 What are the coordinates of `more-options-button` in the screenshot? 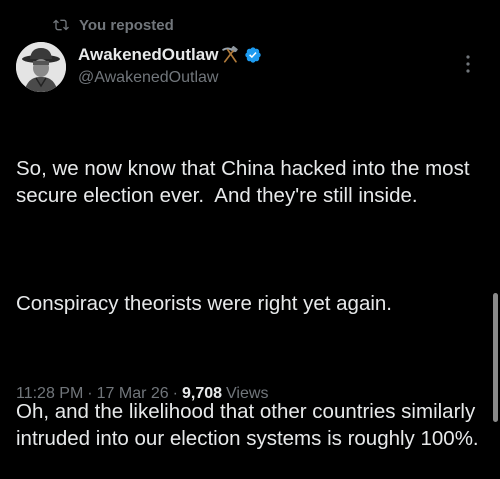 It's located at (468, 64).